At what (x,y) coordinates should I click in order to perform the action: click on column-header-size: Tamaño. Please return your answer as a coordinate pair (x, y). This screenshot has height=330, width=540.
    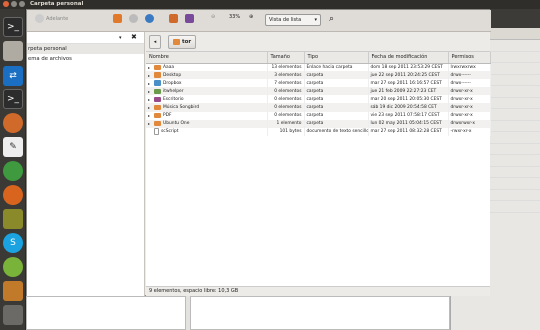
    Looking at the image, I should click on (286, 58).